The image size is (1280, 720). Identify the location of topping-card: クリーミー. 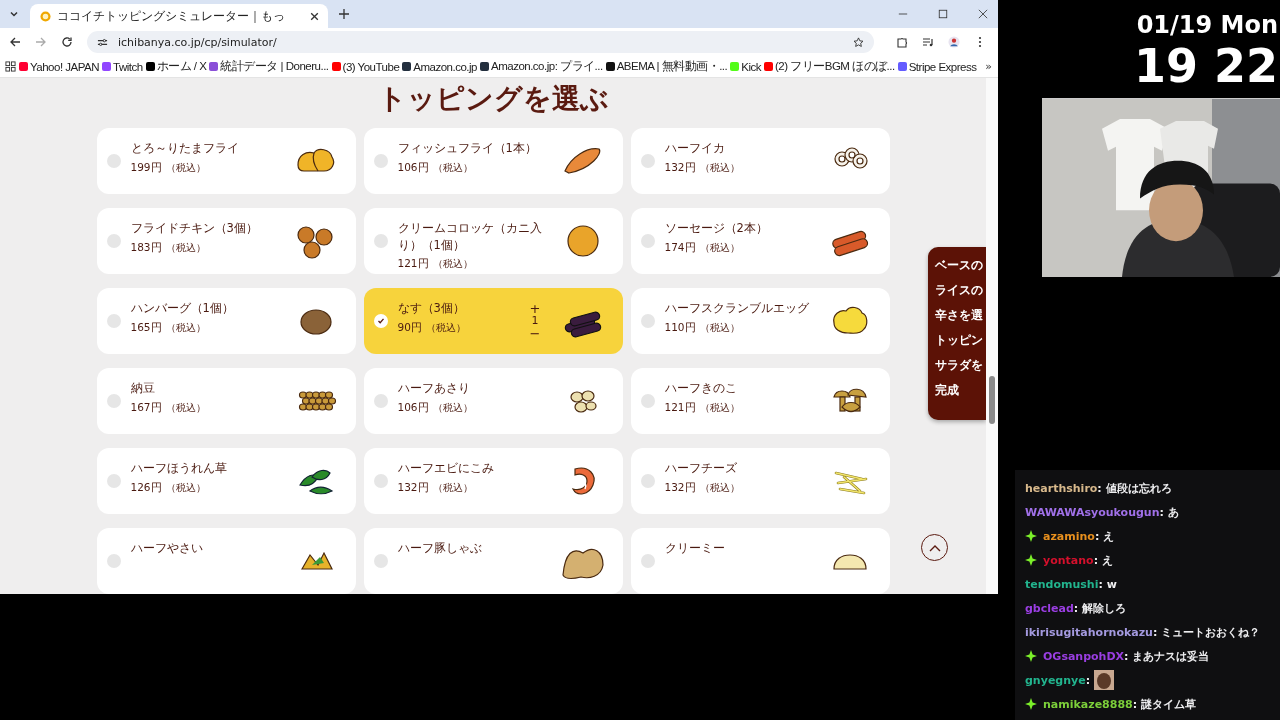
(760, 561).